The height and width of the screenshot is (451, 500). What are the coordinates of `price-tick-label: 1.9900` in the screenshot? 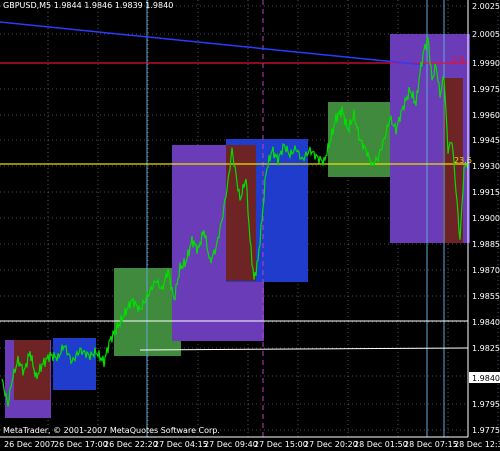 It's located at (486, 218).